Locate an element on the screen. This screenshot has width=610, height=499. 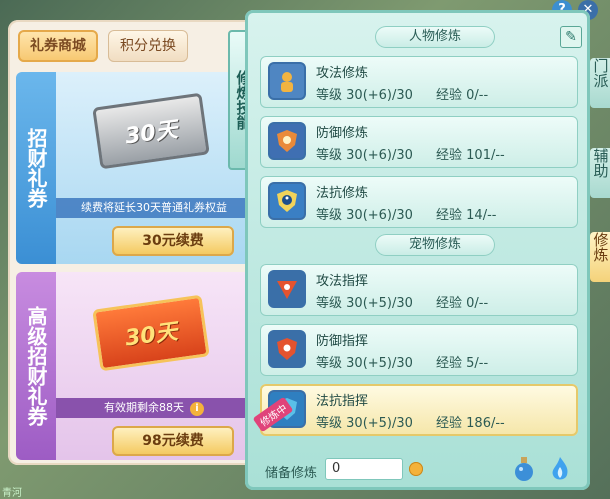
row-exp: 经验 14/-- is located at coordinates (466, 215).